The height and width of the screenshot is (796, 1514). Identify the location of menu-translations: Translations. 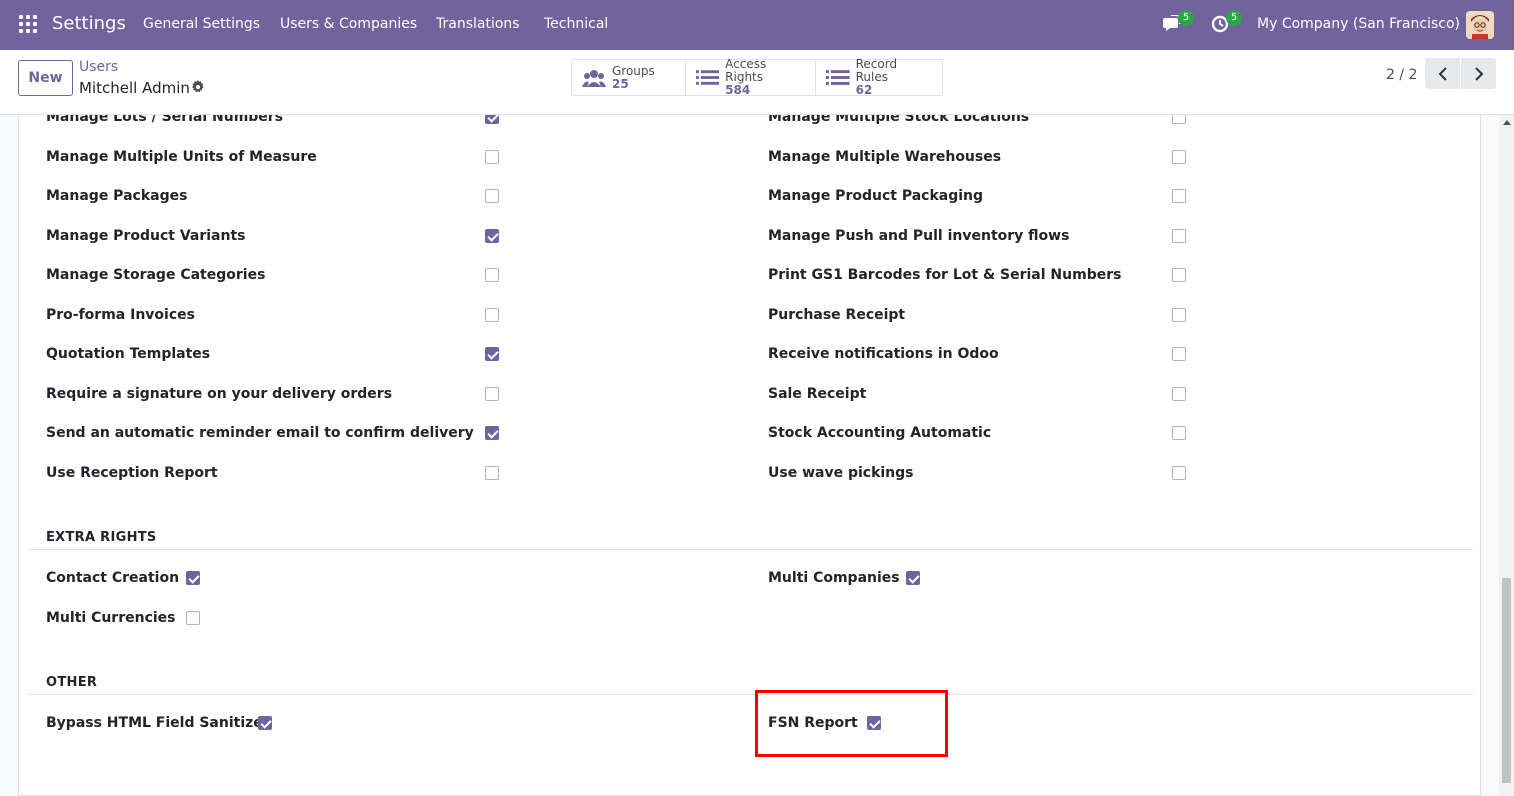
(478, 24).